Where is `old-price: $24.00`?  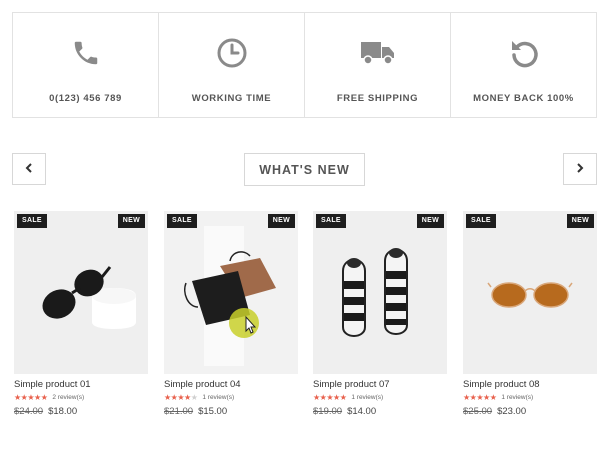 old-price: $24.00 is located at coordinates (29, 411).